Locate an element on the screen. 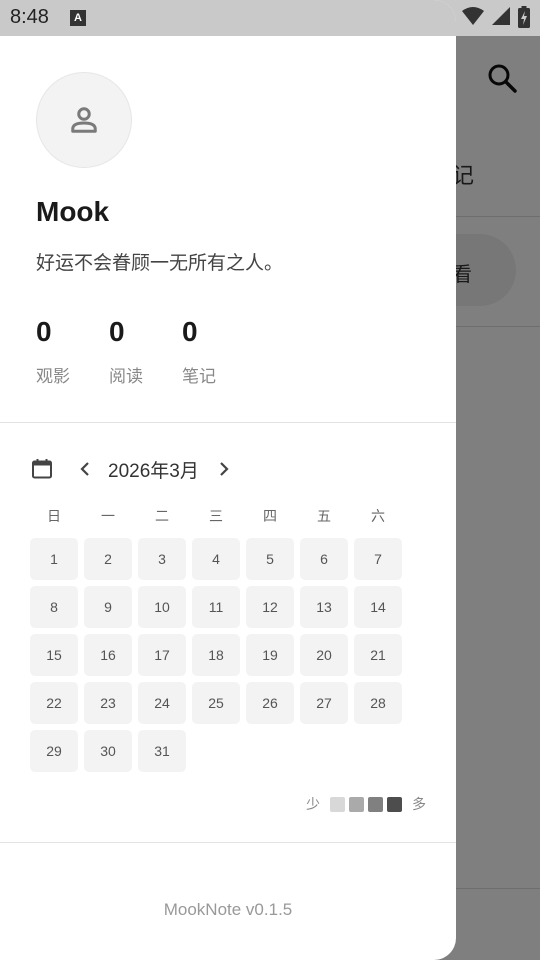  calendar-day: 14 is located at coordinates (378, 607).